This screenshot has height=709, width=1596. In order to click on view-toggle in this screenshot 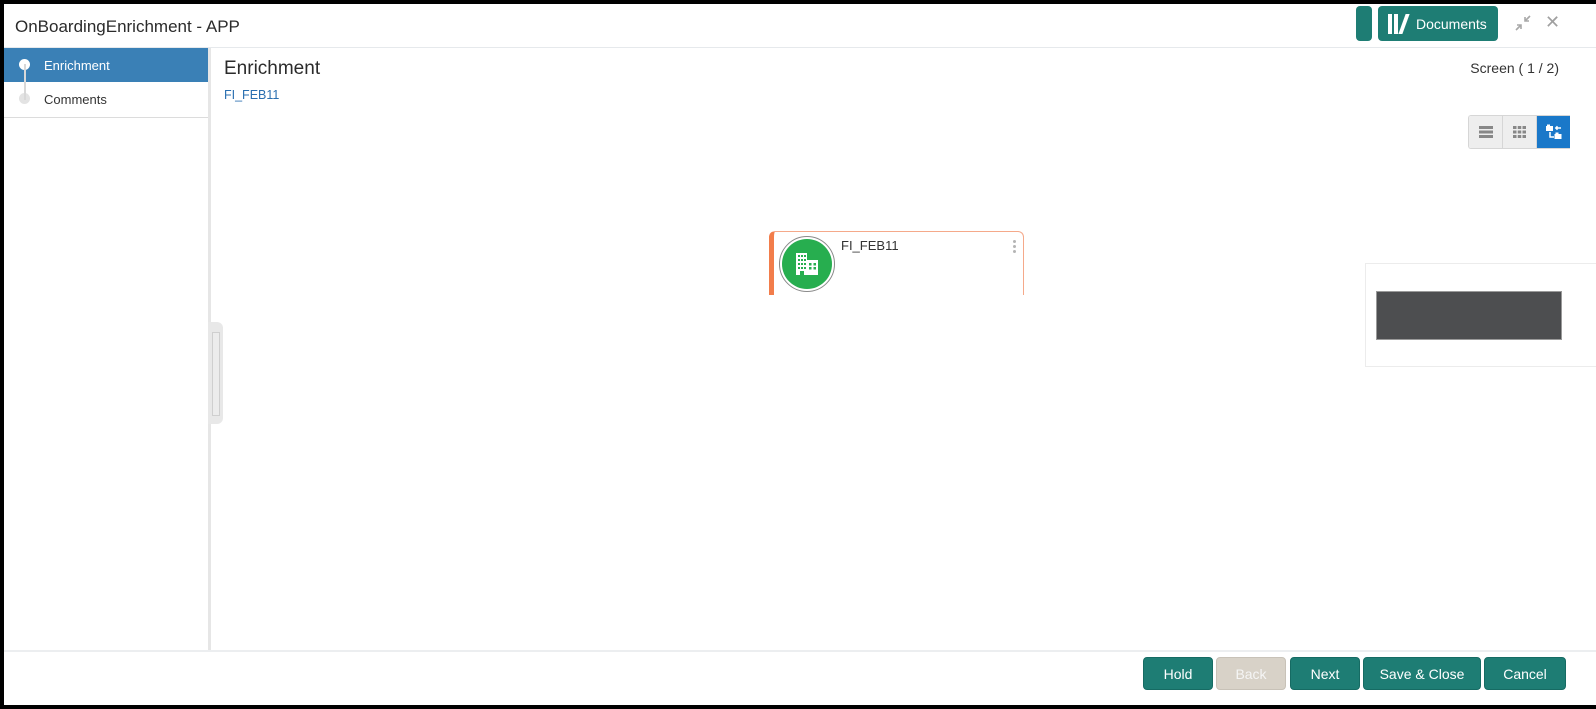, I will do `click(1519, 132)`.